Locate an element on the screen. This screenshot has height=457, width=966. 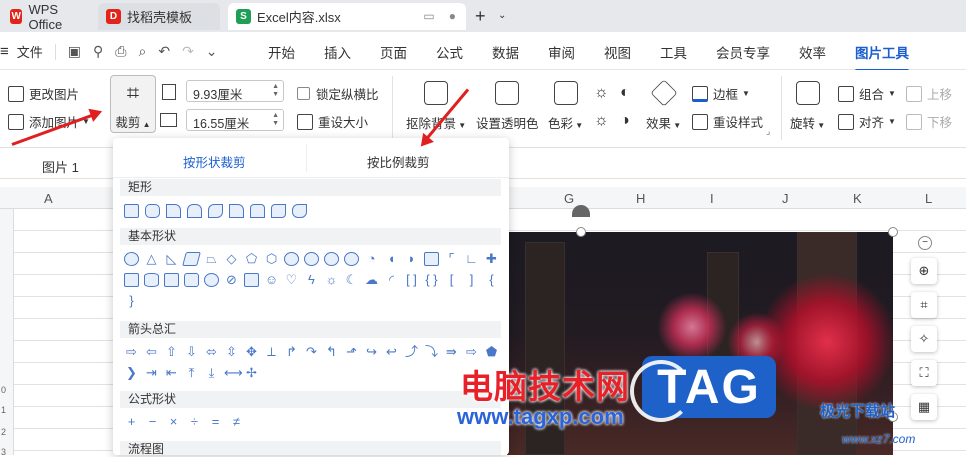
collapse-icon: − is located at coordinates (925, 243).